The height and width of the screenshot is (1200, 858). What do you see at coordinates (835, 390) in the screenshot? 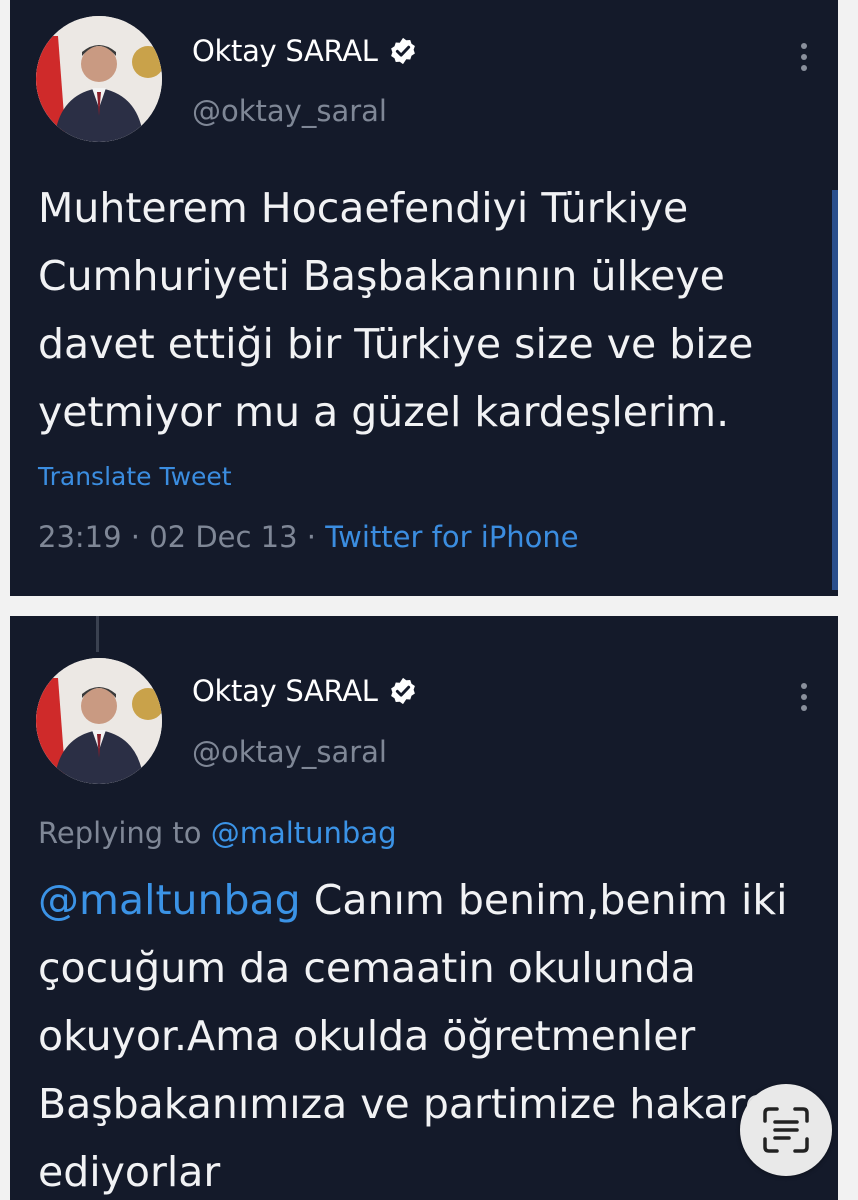
I see `scroll-indicator` at bounding box center [835, 390].